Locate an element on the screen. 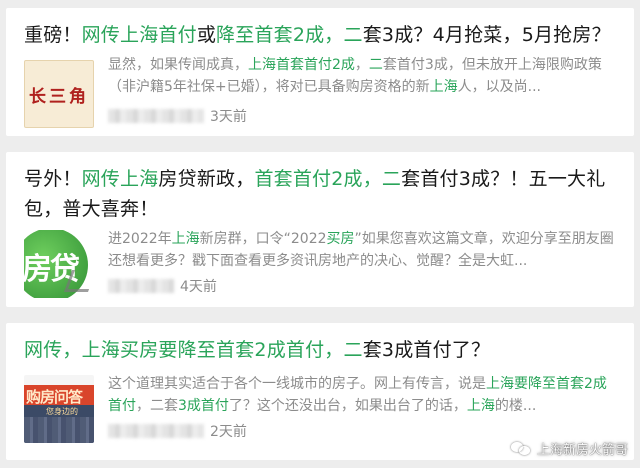 This screenshot has height=468, width=640. article-thumbnail: 长三角 is located at coordinates (59, 94).